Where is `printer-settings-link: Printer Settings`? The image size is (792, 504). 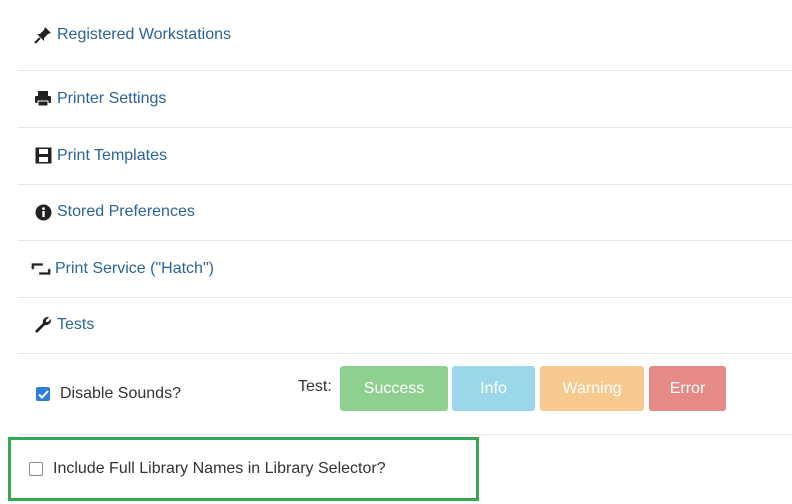 printer-settings-link: Printer Settings is located at coordinates (99, 99).